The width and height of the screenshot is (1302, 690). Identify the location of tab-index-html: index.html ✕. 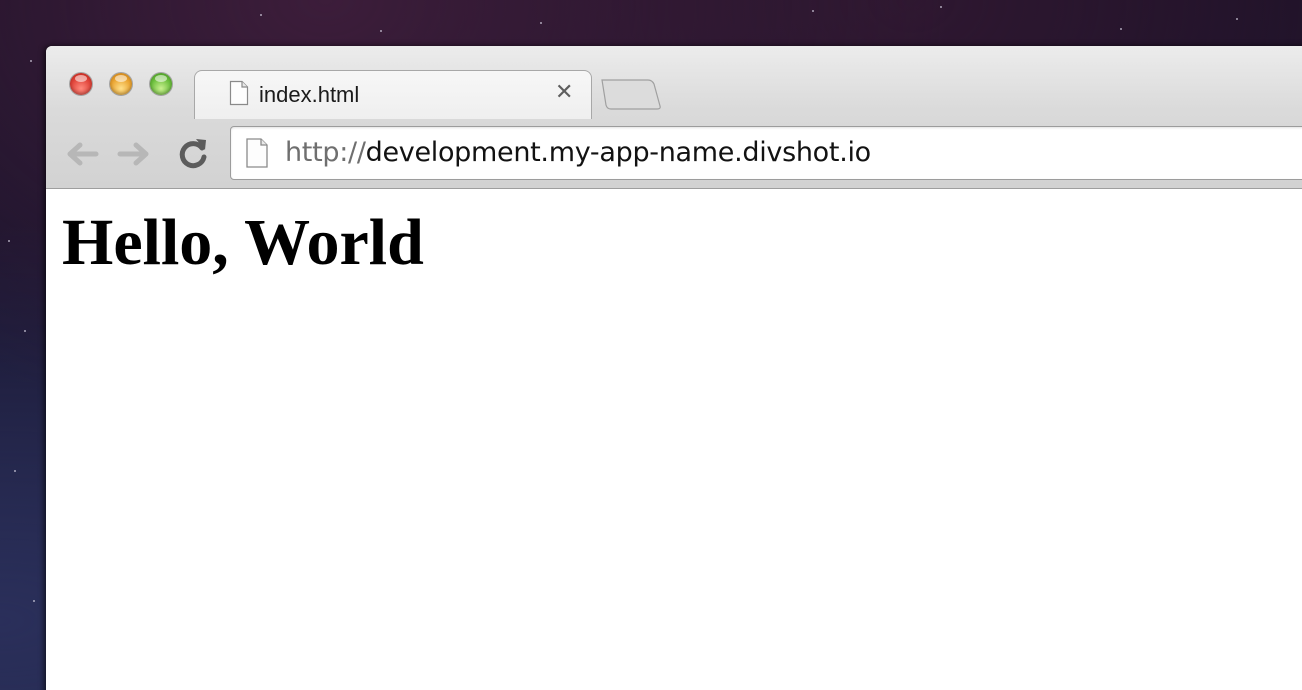
(393, 94).